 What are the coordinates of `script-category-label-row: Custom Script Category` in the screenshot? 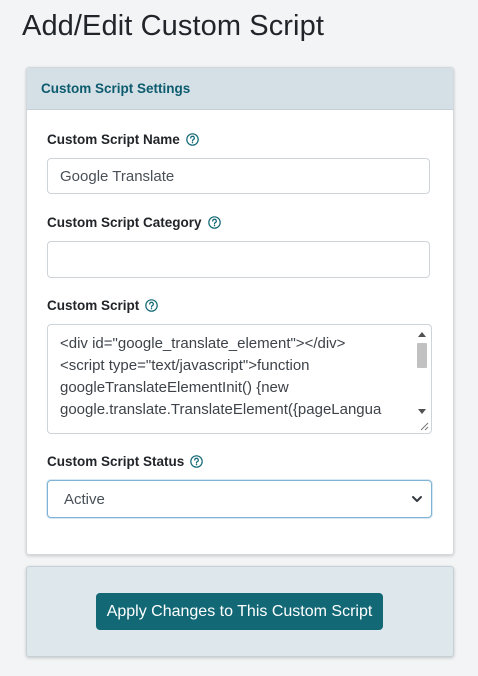 It's located at (134, 222).